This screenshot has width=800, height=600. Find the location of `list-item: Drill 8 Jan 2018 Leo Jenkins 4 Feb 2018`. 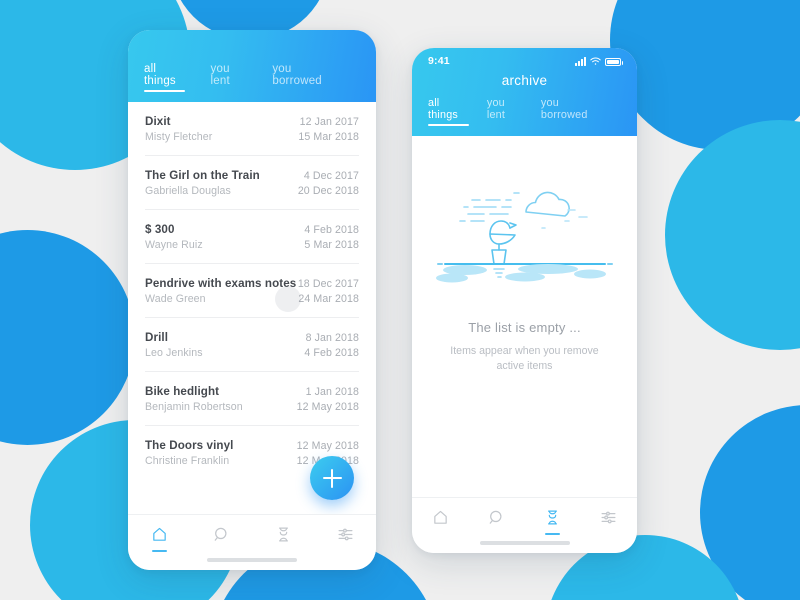

list-item: Drill 8 Jan 2018 Leo Jenkins 4 Feb 2018 is located at coordinates (252, 345).